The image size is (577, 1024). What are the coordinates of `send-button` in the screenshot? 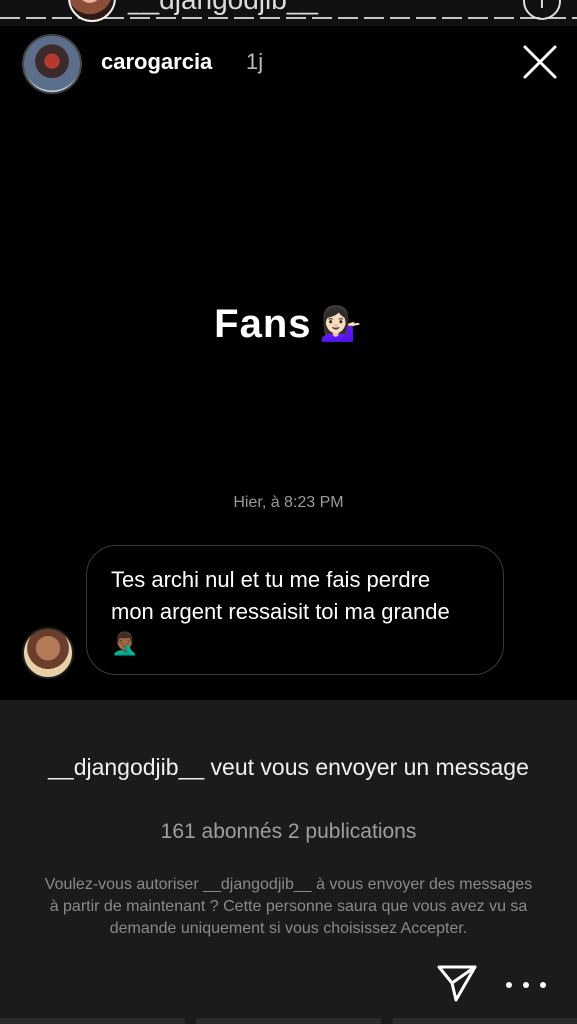 It's located at (457, 983).